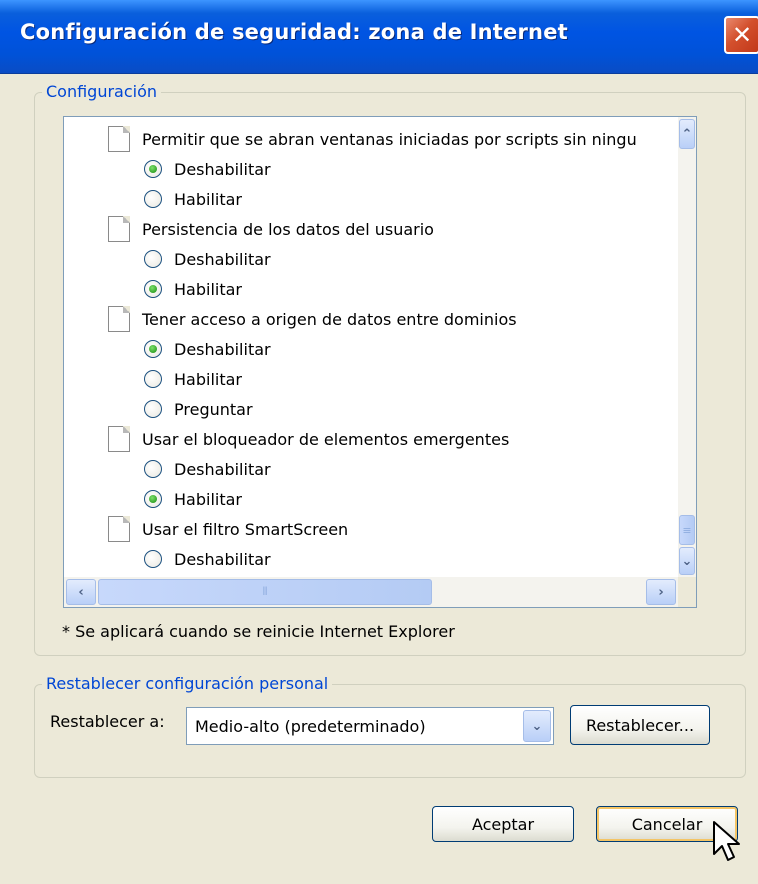 This screenshot has height=884, width=758. I want to click on scroll-down-button: ⌄, so click(687, 561).